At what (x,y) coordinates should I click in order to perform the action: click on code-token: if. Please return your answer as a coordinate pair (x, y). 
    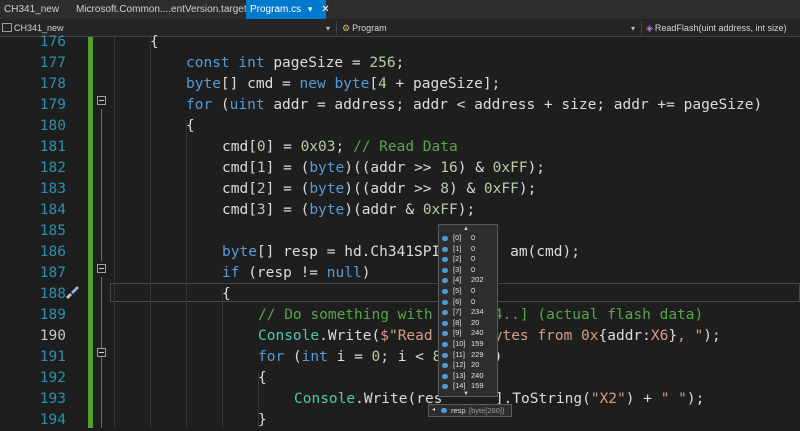
    Looking at the image, I should click on (231, 273).